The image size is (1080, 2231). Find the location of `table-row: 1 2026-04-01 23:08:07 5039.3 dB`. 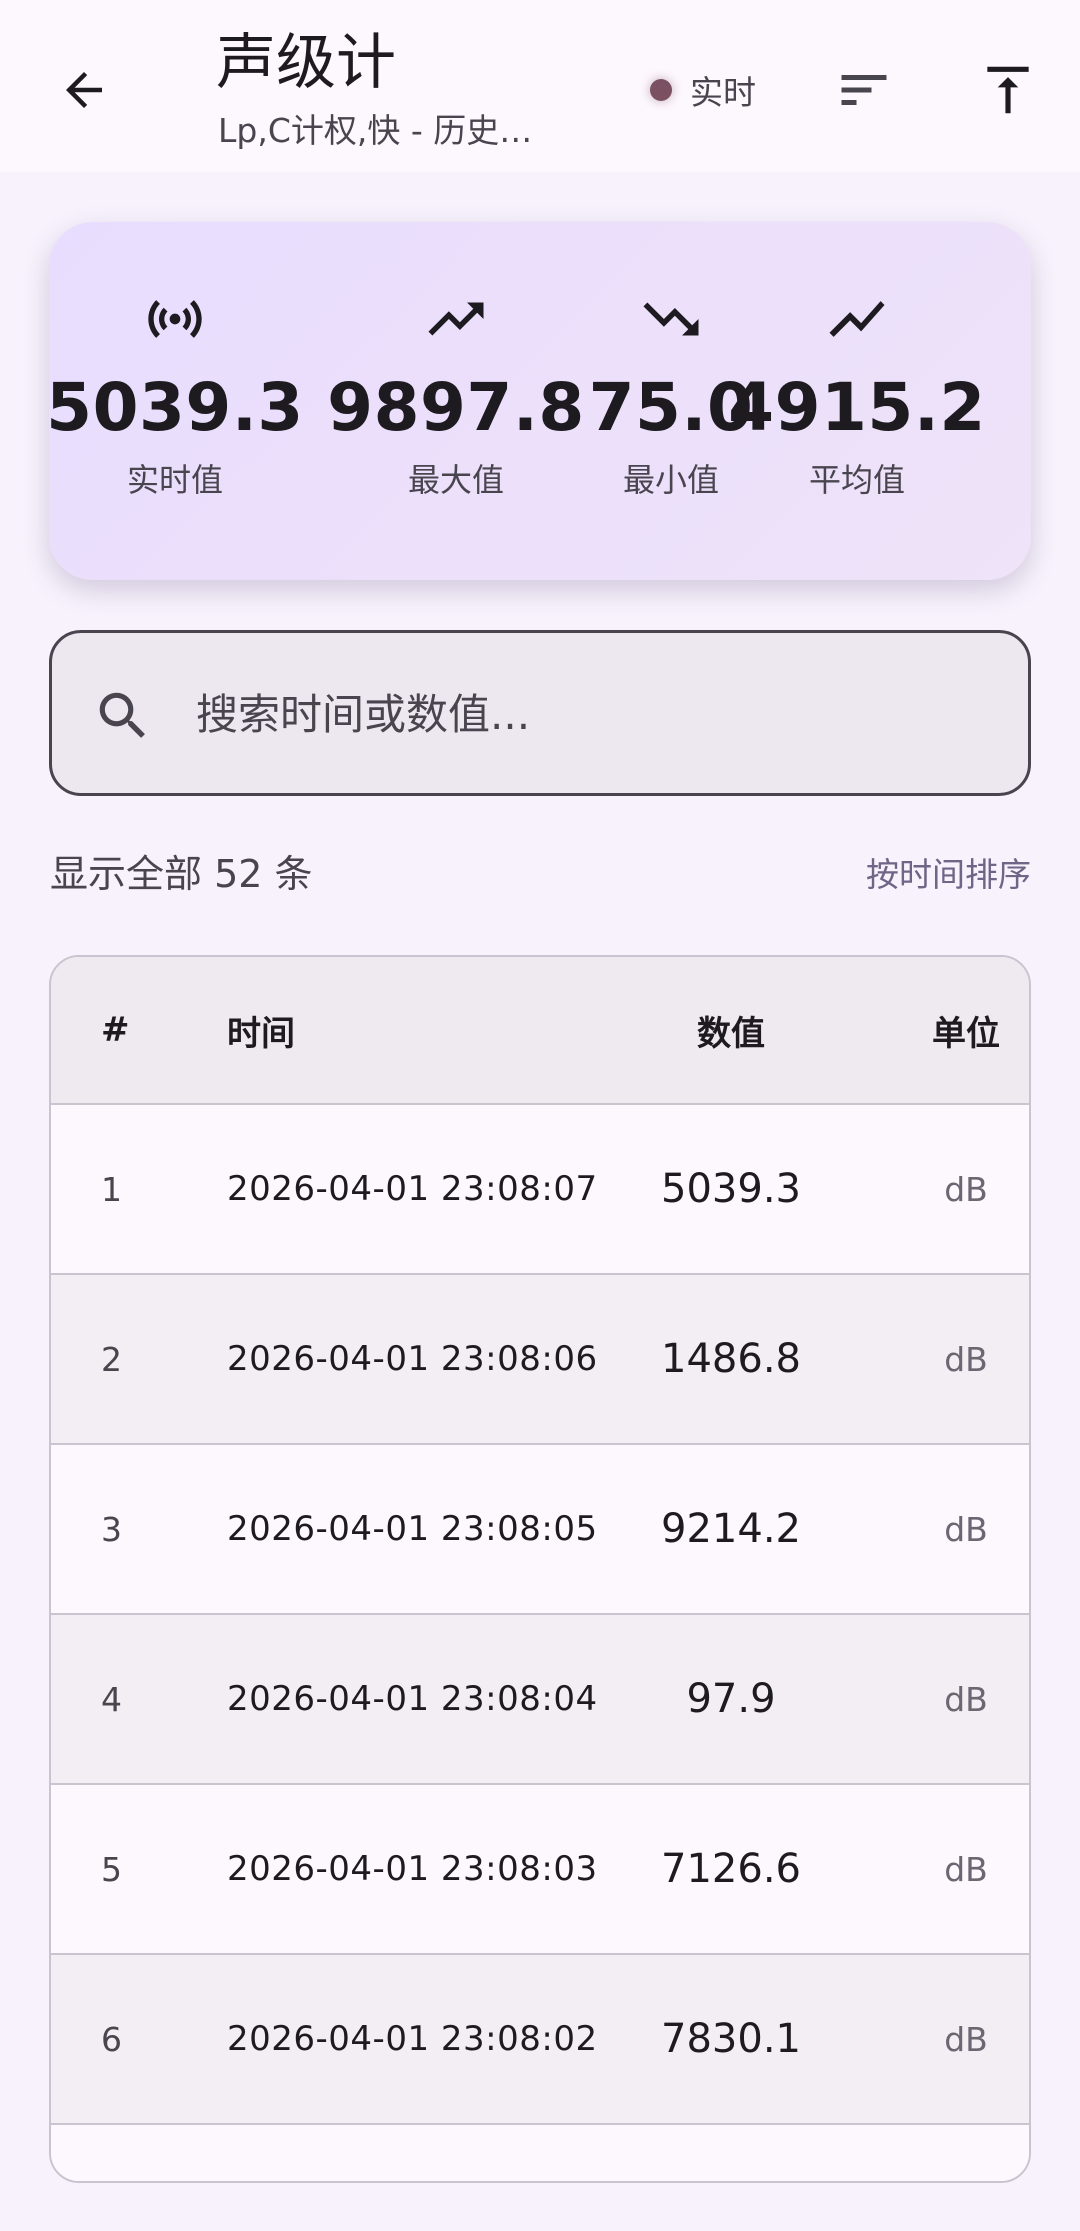

table-row: 1 2026-04-01 23:08:07 5039.3 dB is located at coordinates (540, 1190).